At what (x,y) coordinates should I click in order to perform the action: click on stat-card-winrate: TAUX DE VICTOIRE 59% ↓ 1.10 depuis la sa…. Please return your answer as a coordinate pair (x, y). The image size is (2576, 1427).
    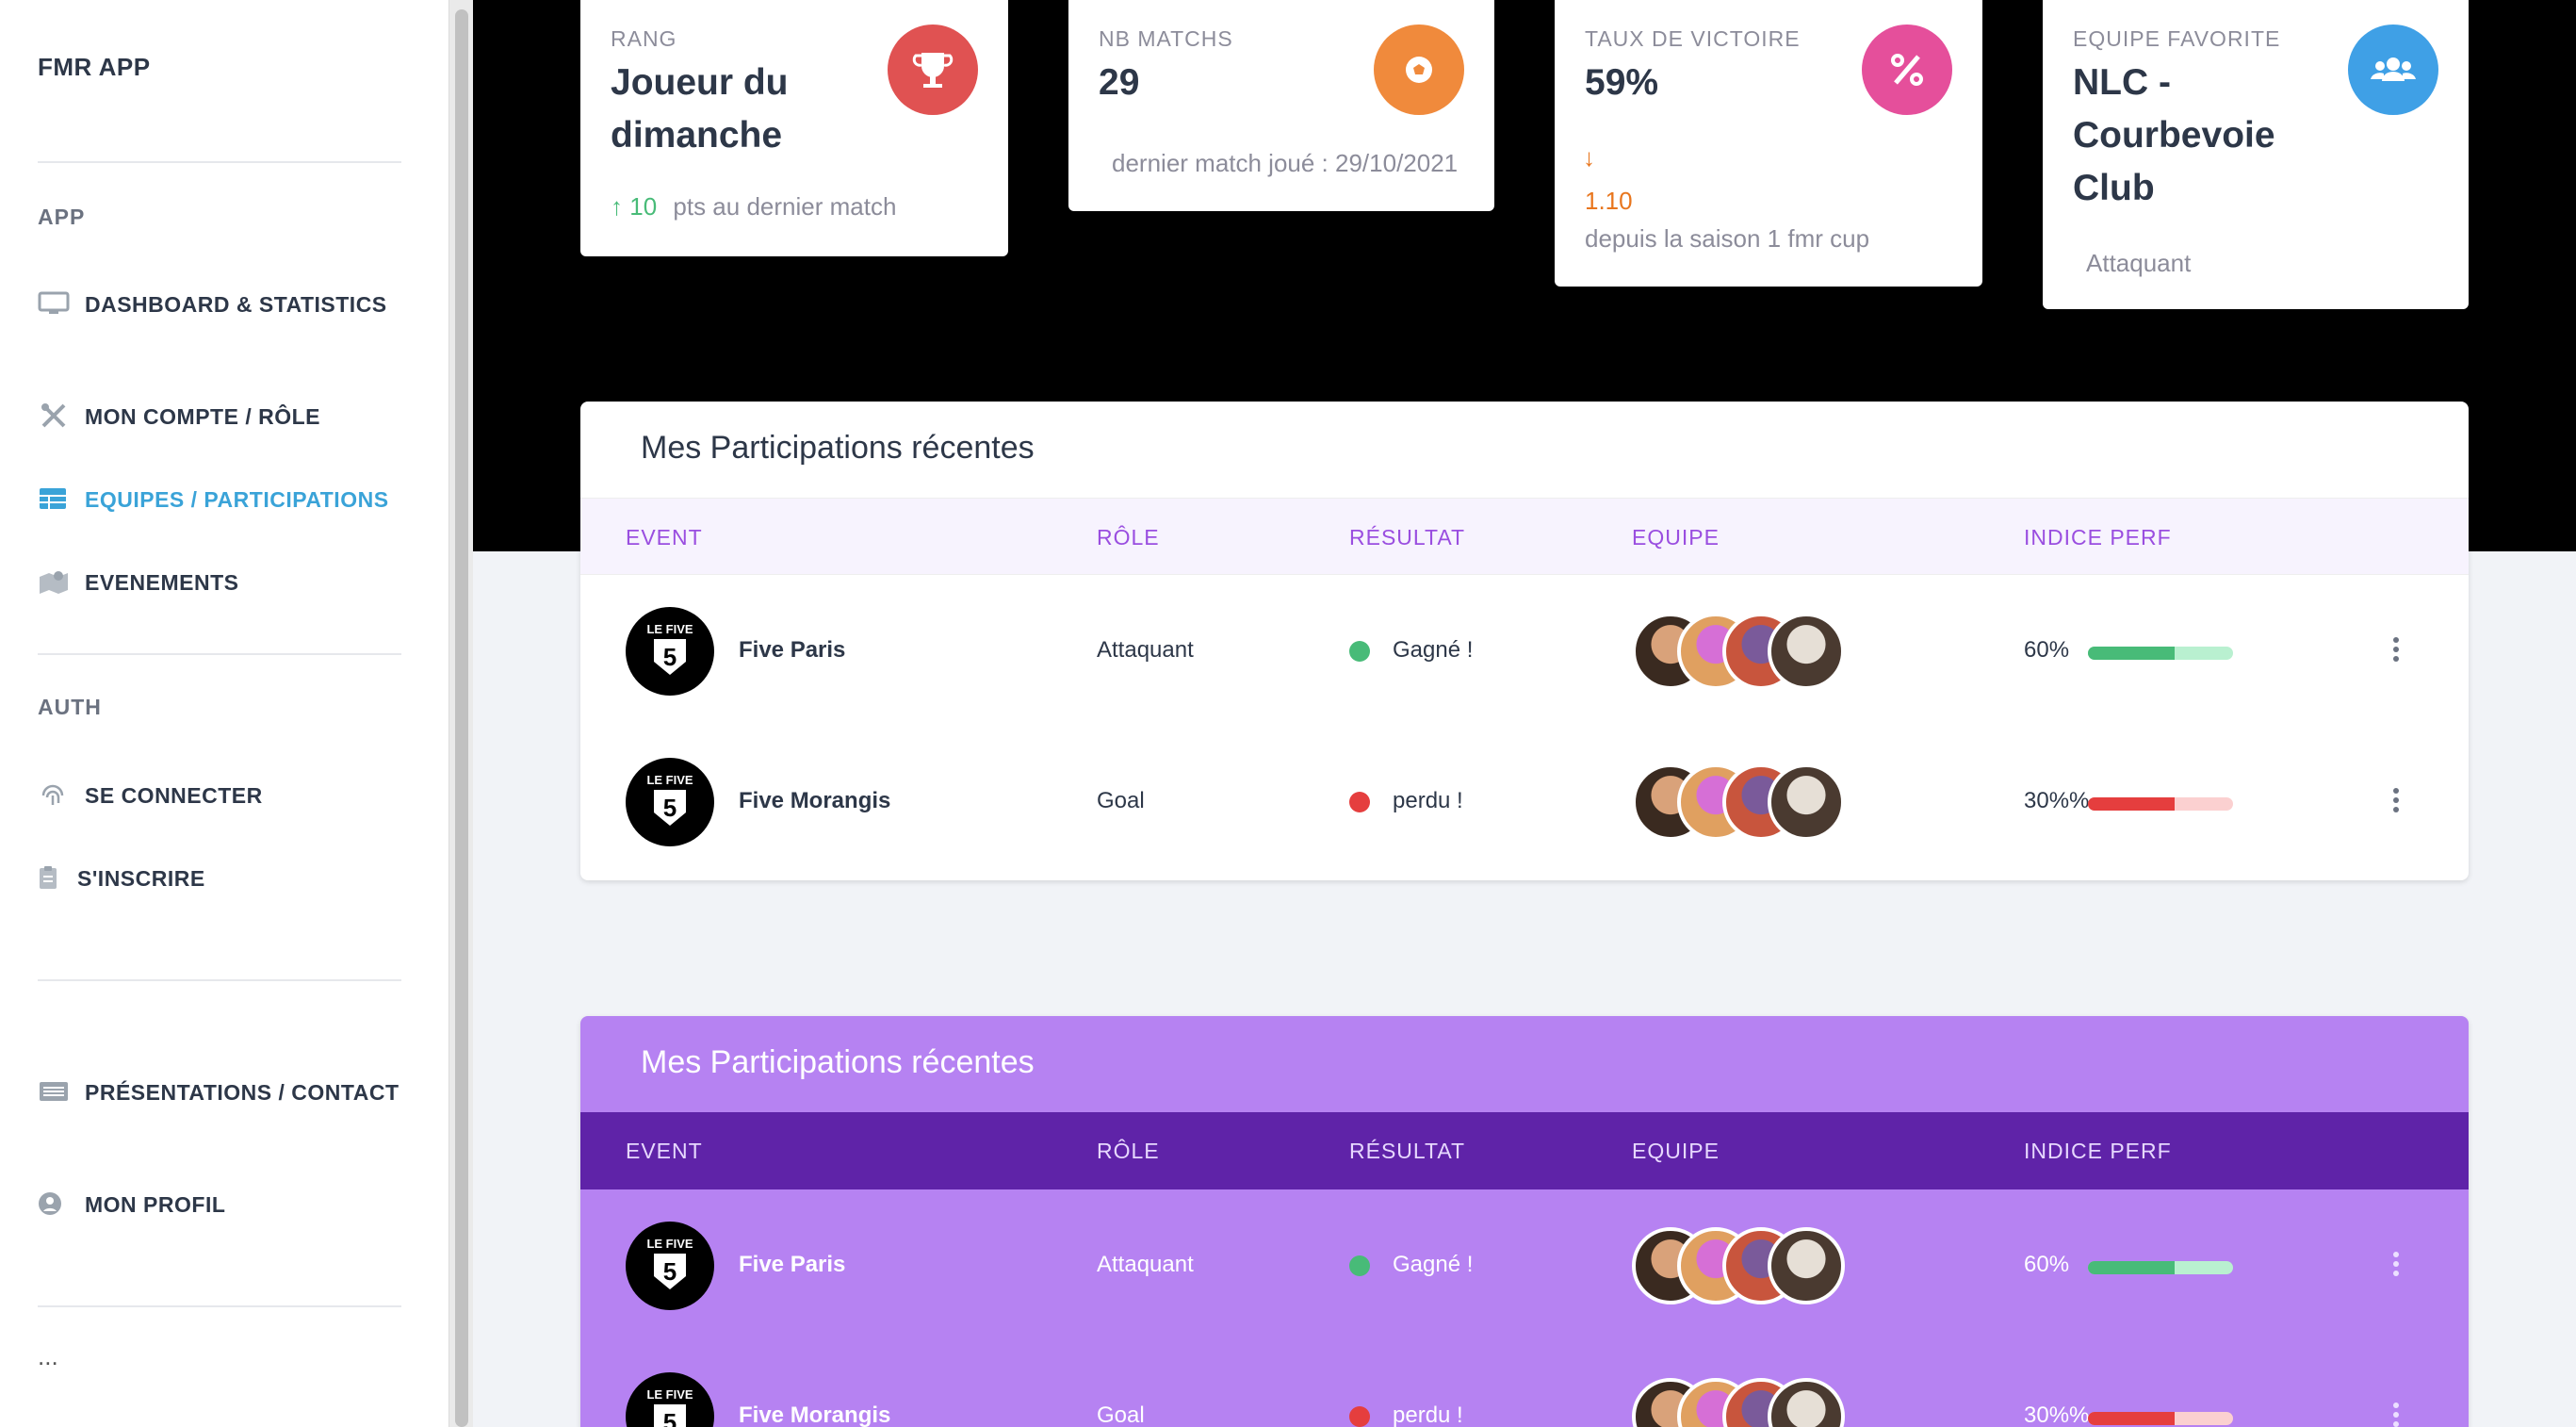
    Looking at the image, I should click on (1768, 143).